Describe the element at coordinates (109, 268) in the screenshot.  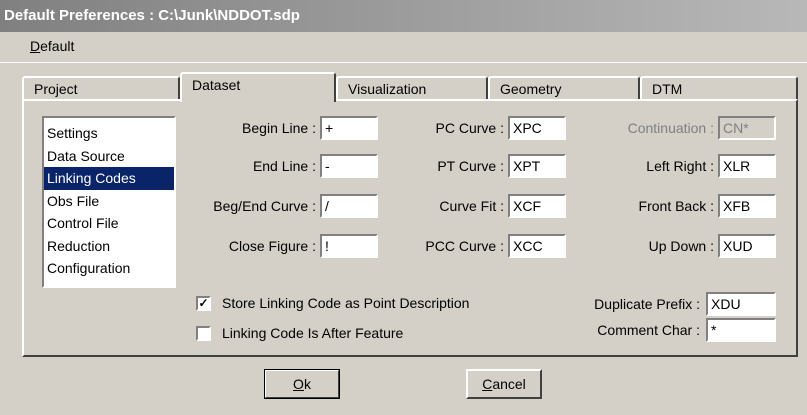
I see `list-item-configuration: Configuration` at that location.